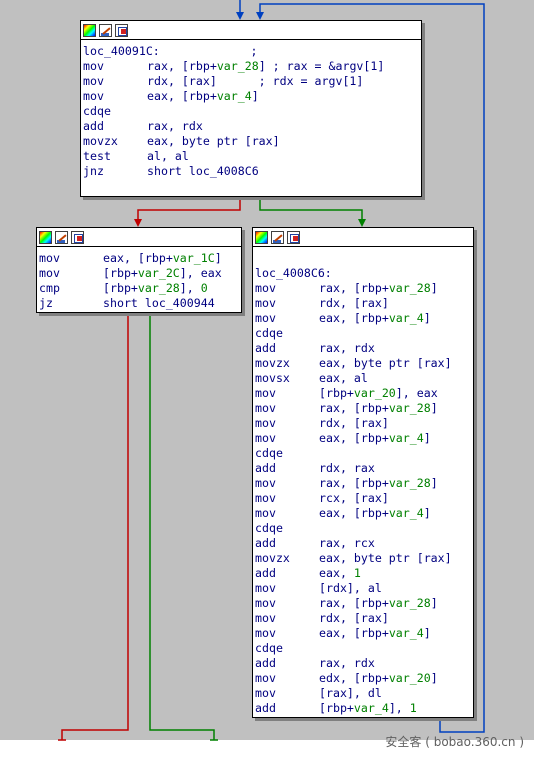 The width and height of the screenshot is (534, 758). I want to click on operand-text: ],, so click(399, 708).